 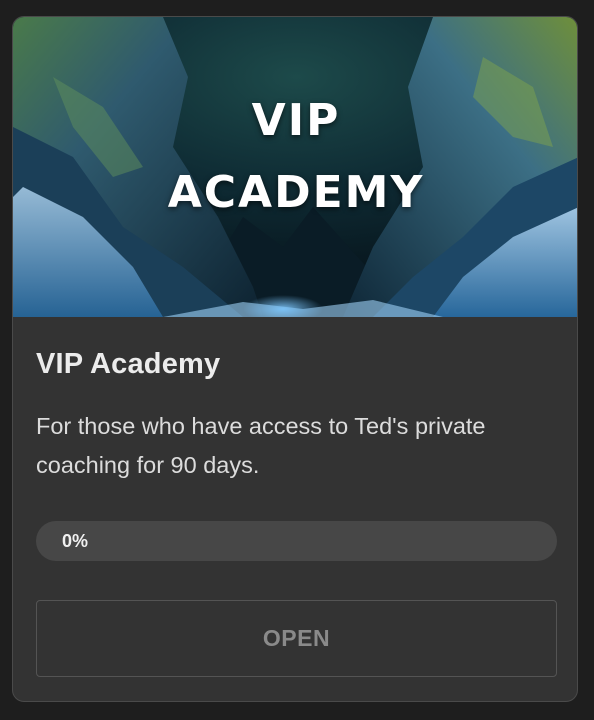 What do you see at coordinates (75, 541) in the screenshot?
I see `progress-label: 0%` at bounding box center [75, 541].